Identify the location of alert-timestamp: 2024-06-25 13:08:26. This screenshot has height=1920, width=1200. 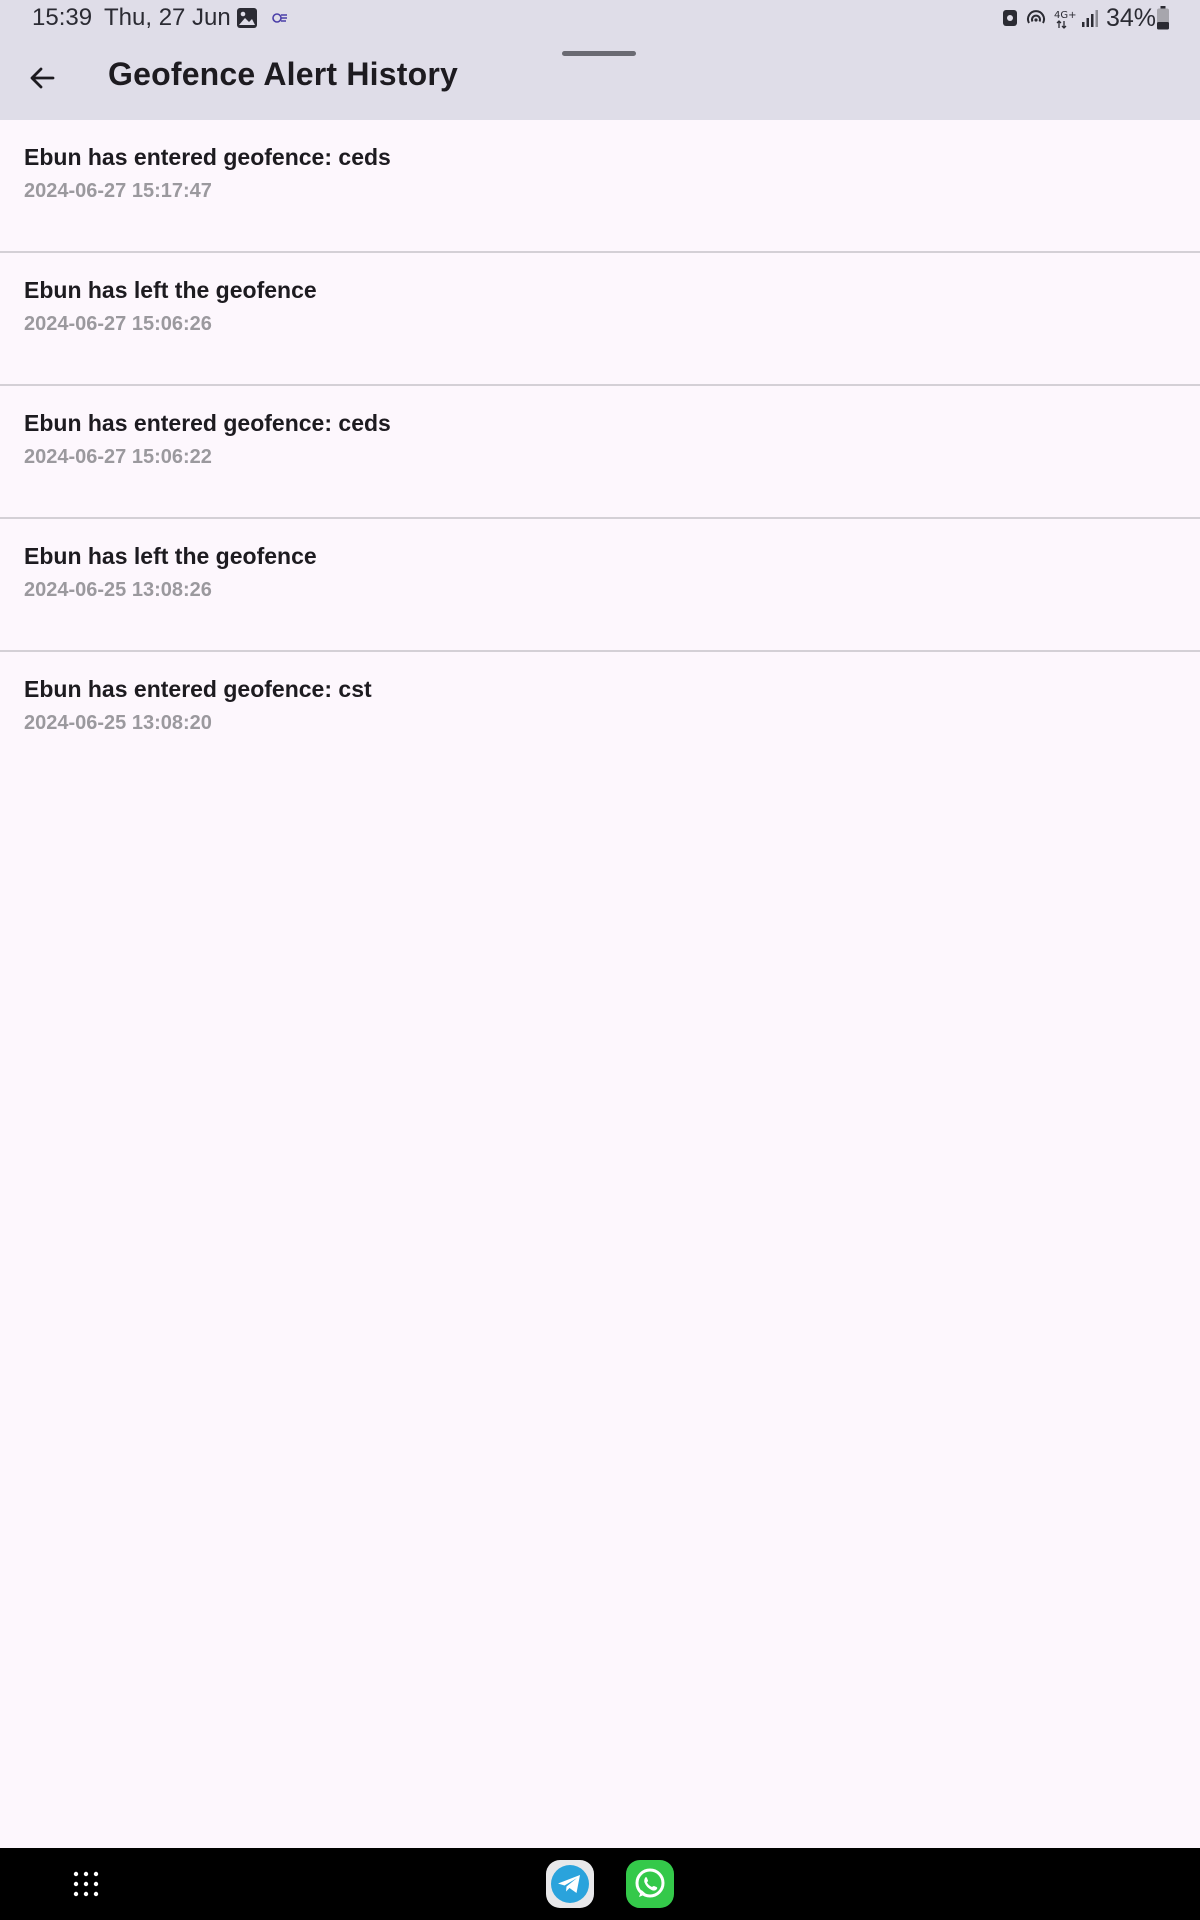
(118, 590).